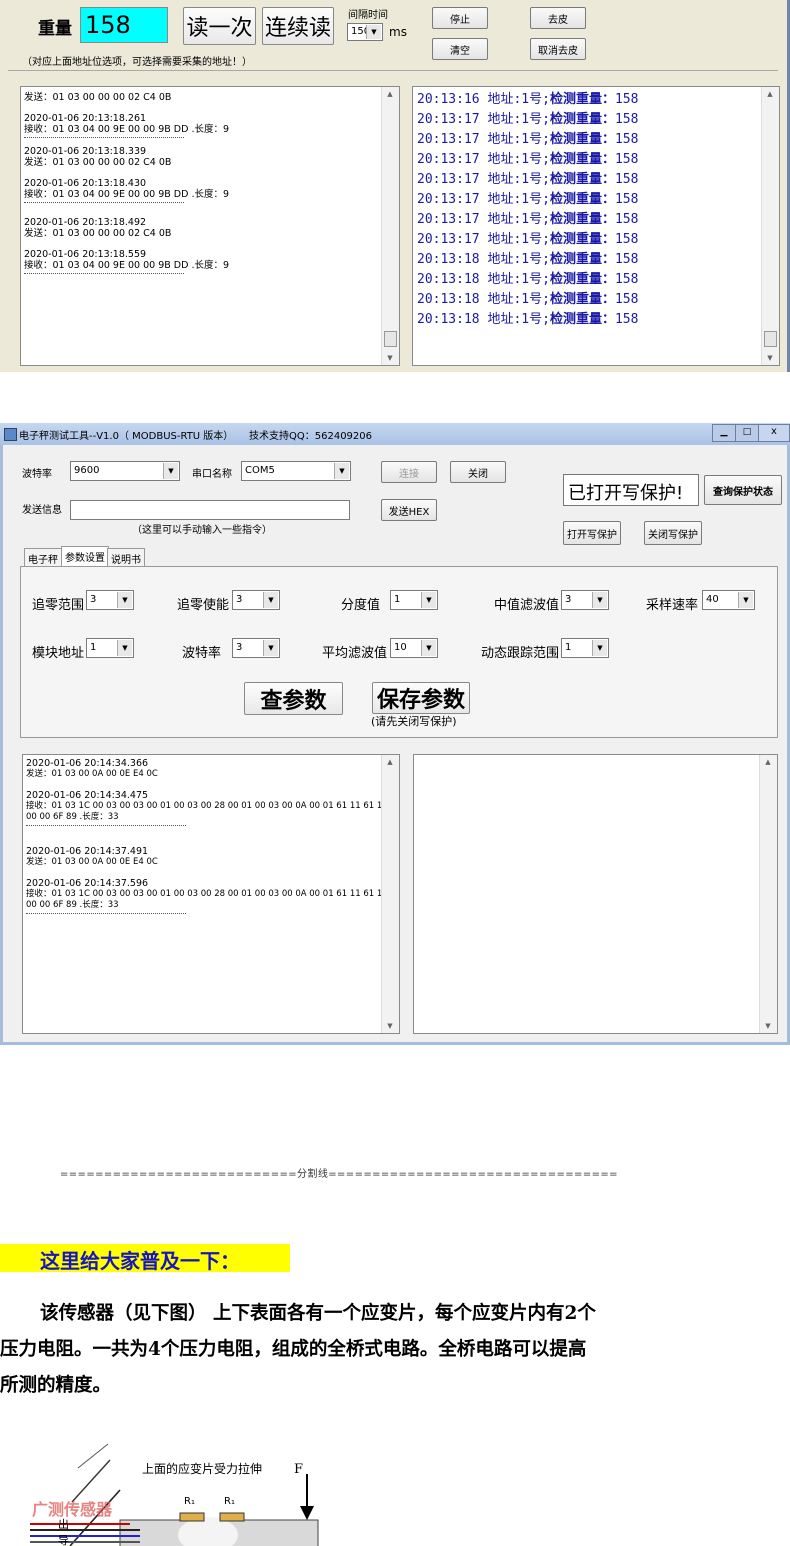 This screenshot has width=790, height=1546. What do you see at coordinates (460, 49) in the screenshot?
I see `clear-button: 清空` at bounding box center [460, 49].